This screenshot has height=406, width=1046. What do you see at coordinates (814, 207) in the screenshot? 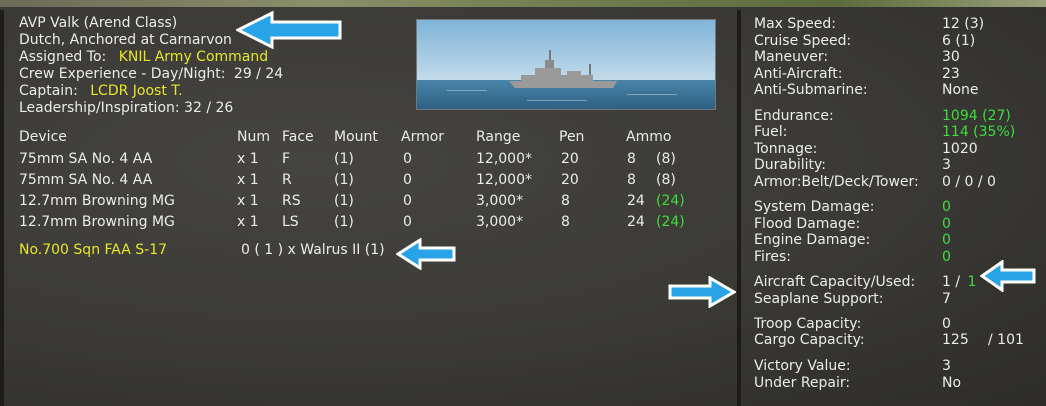
I see `sys-dmg-label: System Damage:` at bounding box center [814, 207].